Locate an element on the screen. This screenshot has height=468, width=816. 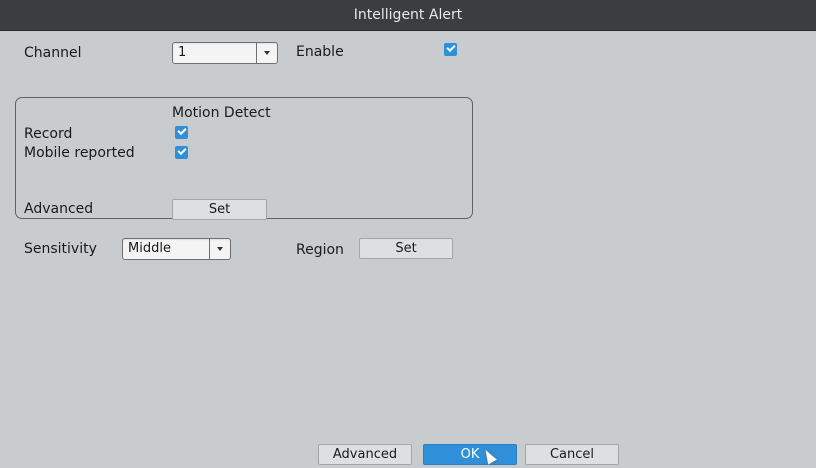
group-advanced-label: Advanced is located at coordinates (59, 209).